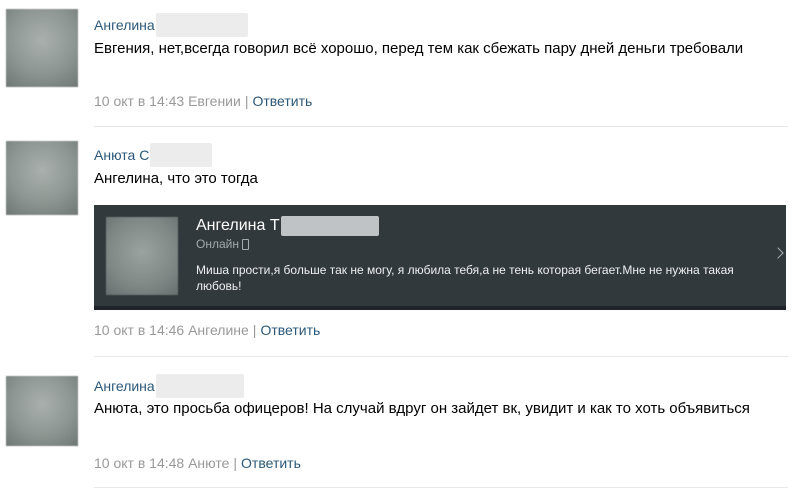  I want to click on author-name: Анюта С, so click(121, 155).